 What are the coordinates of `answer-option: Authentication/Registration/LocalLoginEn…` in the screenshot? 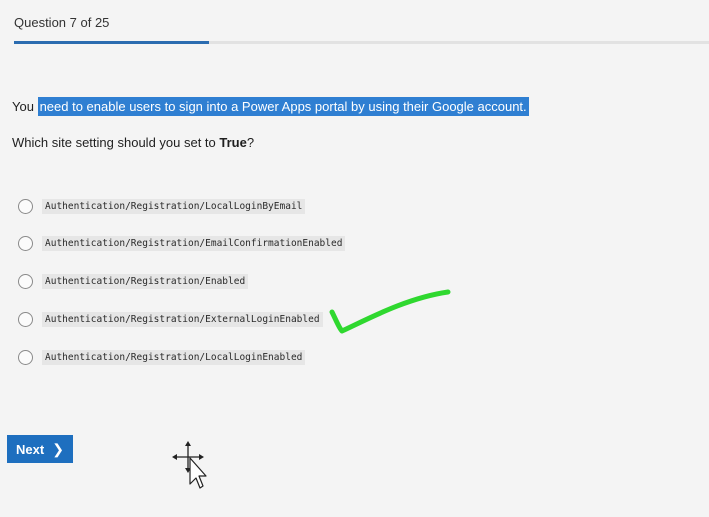 It's located at (162, 357).